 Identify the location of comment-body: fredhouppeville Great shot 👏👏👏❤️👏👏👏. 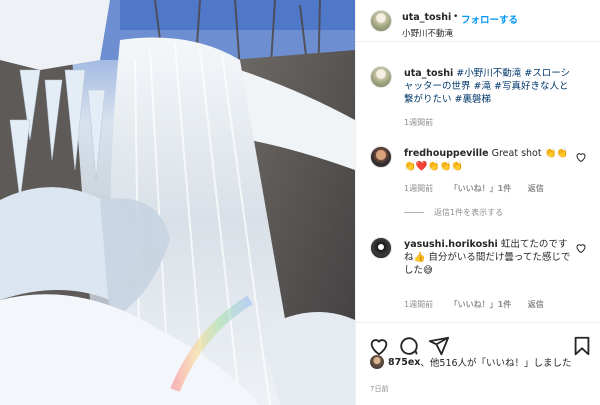
(489, 160).